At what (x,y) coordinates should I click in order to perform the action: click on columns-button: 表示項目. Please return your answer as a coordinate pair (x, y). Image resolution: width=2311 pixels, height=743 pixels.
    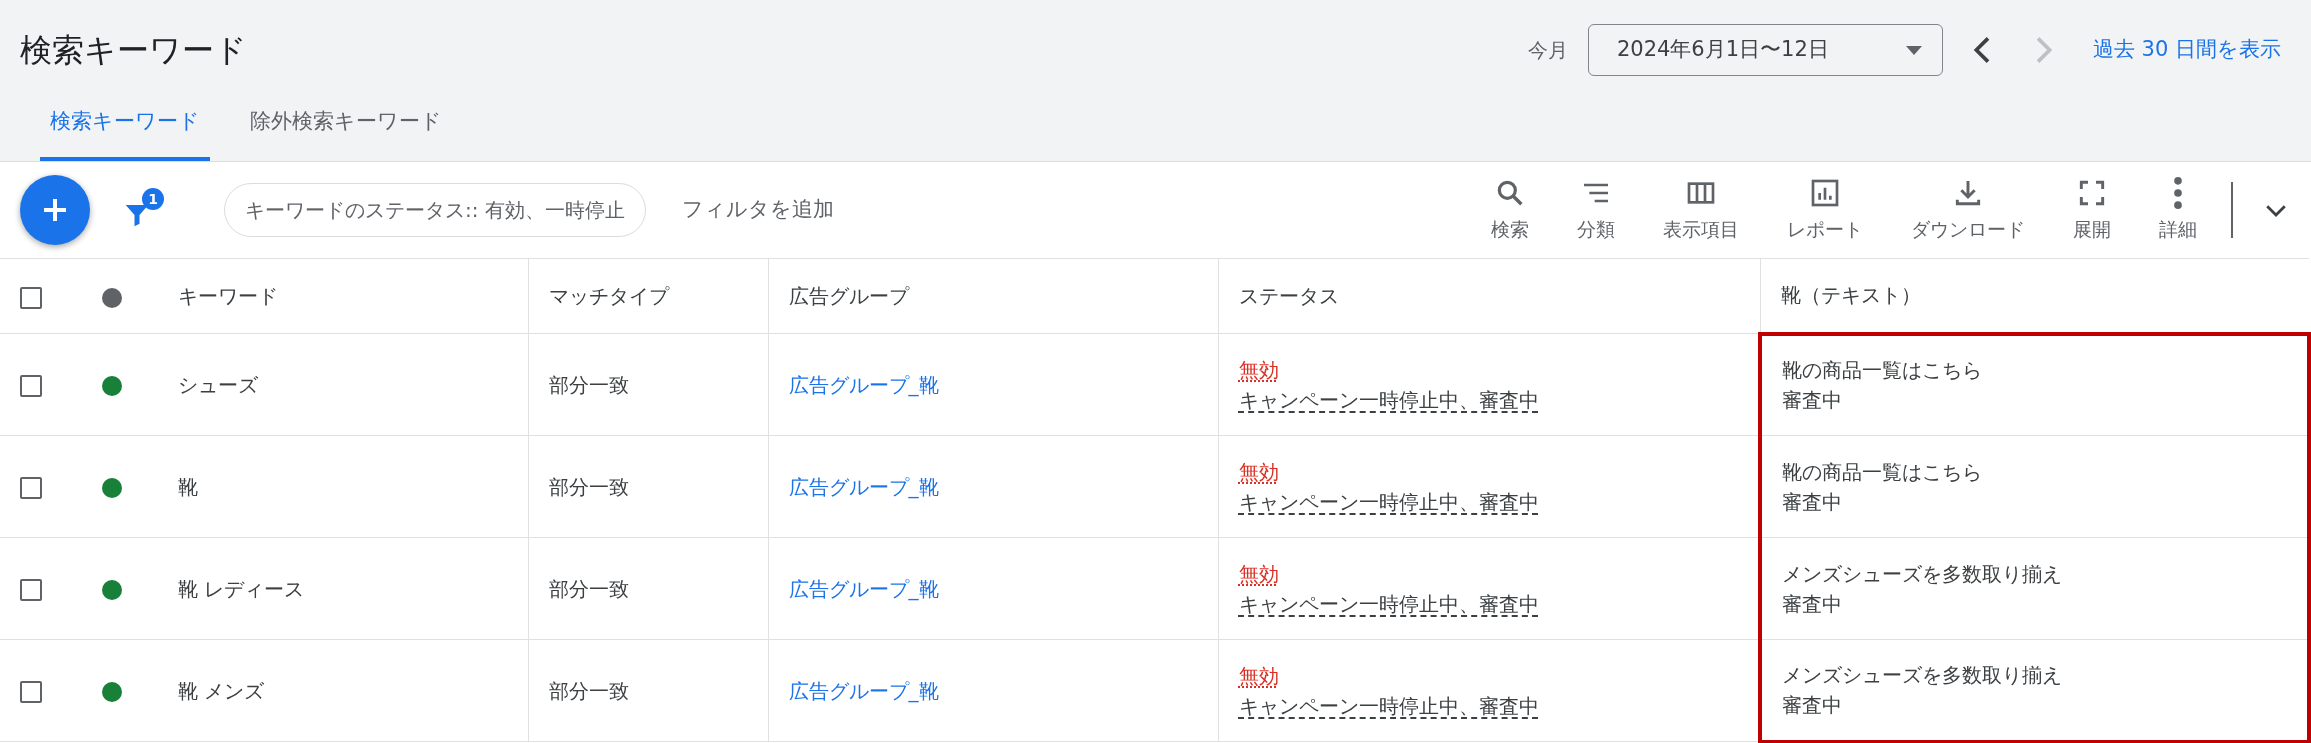
    Looking at the image, I should click on (1701, 210).